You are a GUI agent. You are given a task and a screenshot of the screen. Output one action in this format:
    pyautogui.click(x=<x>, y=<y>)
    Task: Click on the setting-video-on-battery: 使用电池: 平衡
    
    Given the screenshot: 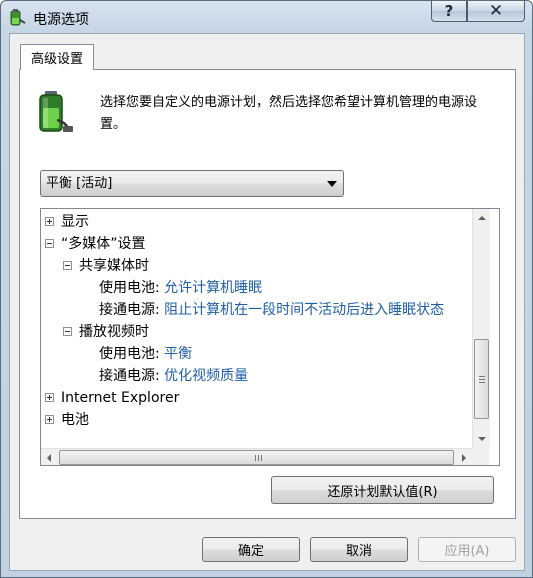 What is the action you would take?
    pyautogui.click(x=145, y=354)
    